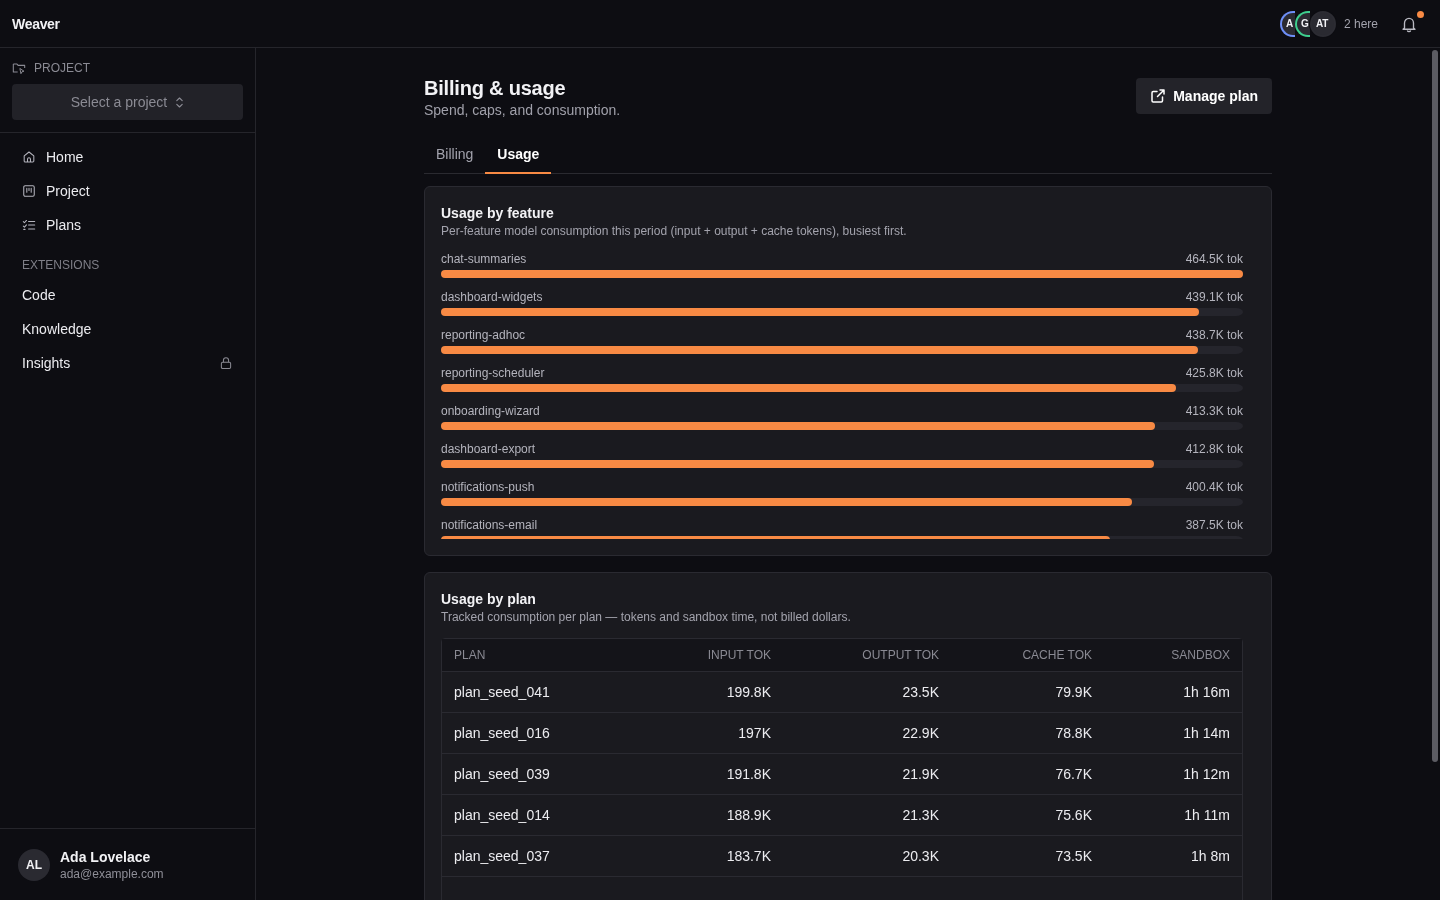 This screenshot has width=1440, height=900. What do you see at coordinates (646, 617) in the screenshot?
I see `card-description: Tracked consumption per plan — tokens and sandbox time, not billed dollars.` at bounding box center [646, 617].